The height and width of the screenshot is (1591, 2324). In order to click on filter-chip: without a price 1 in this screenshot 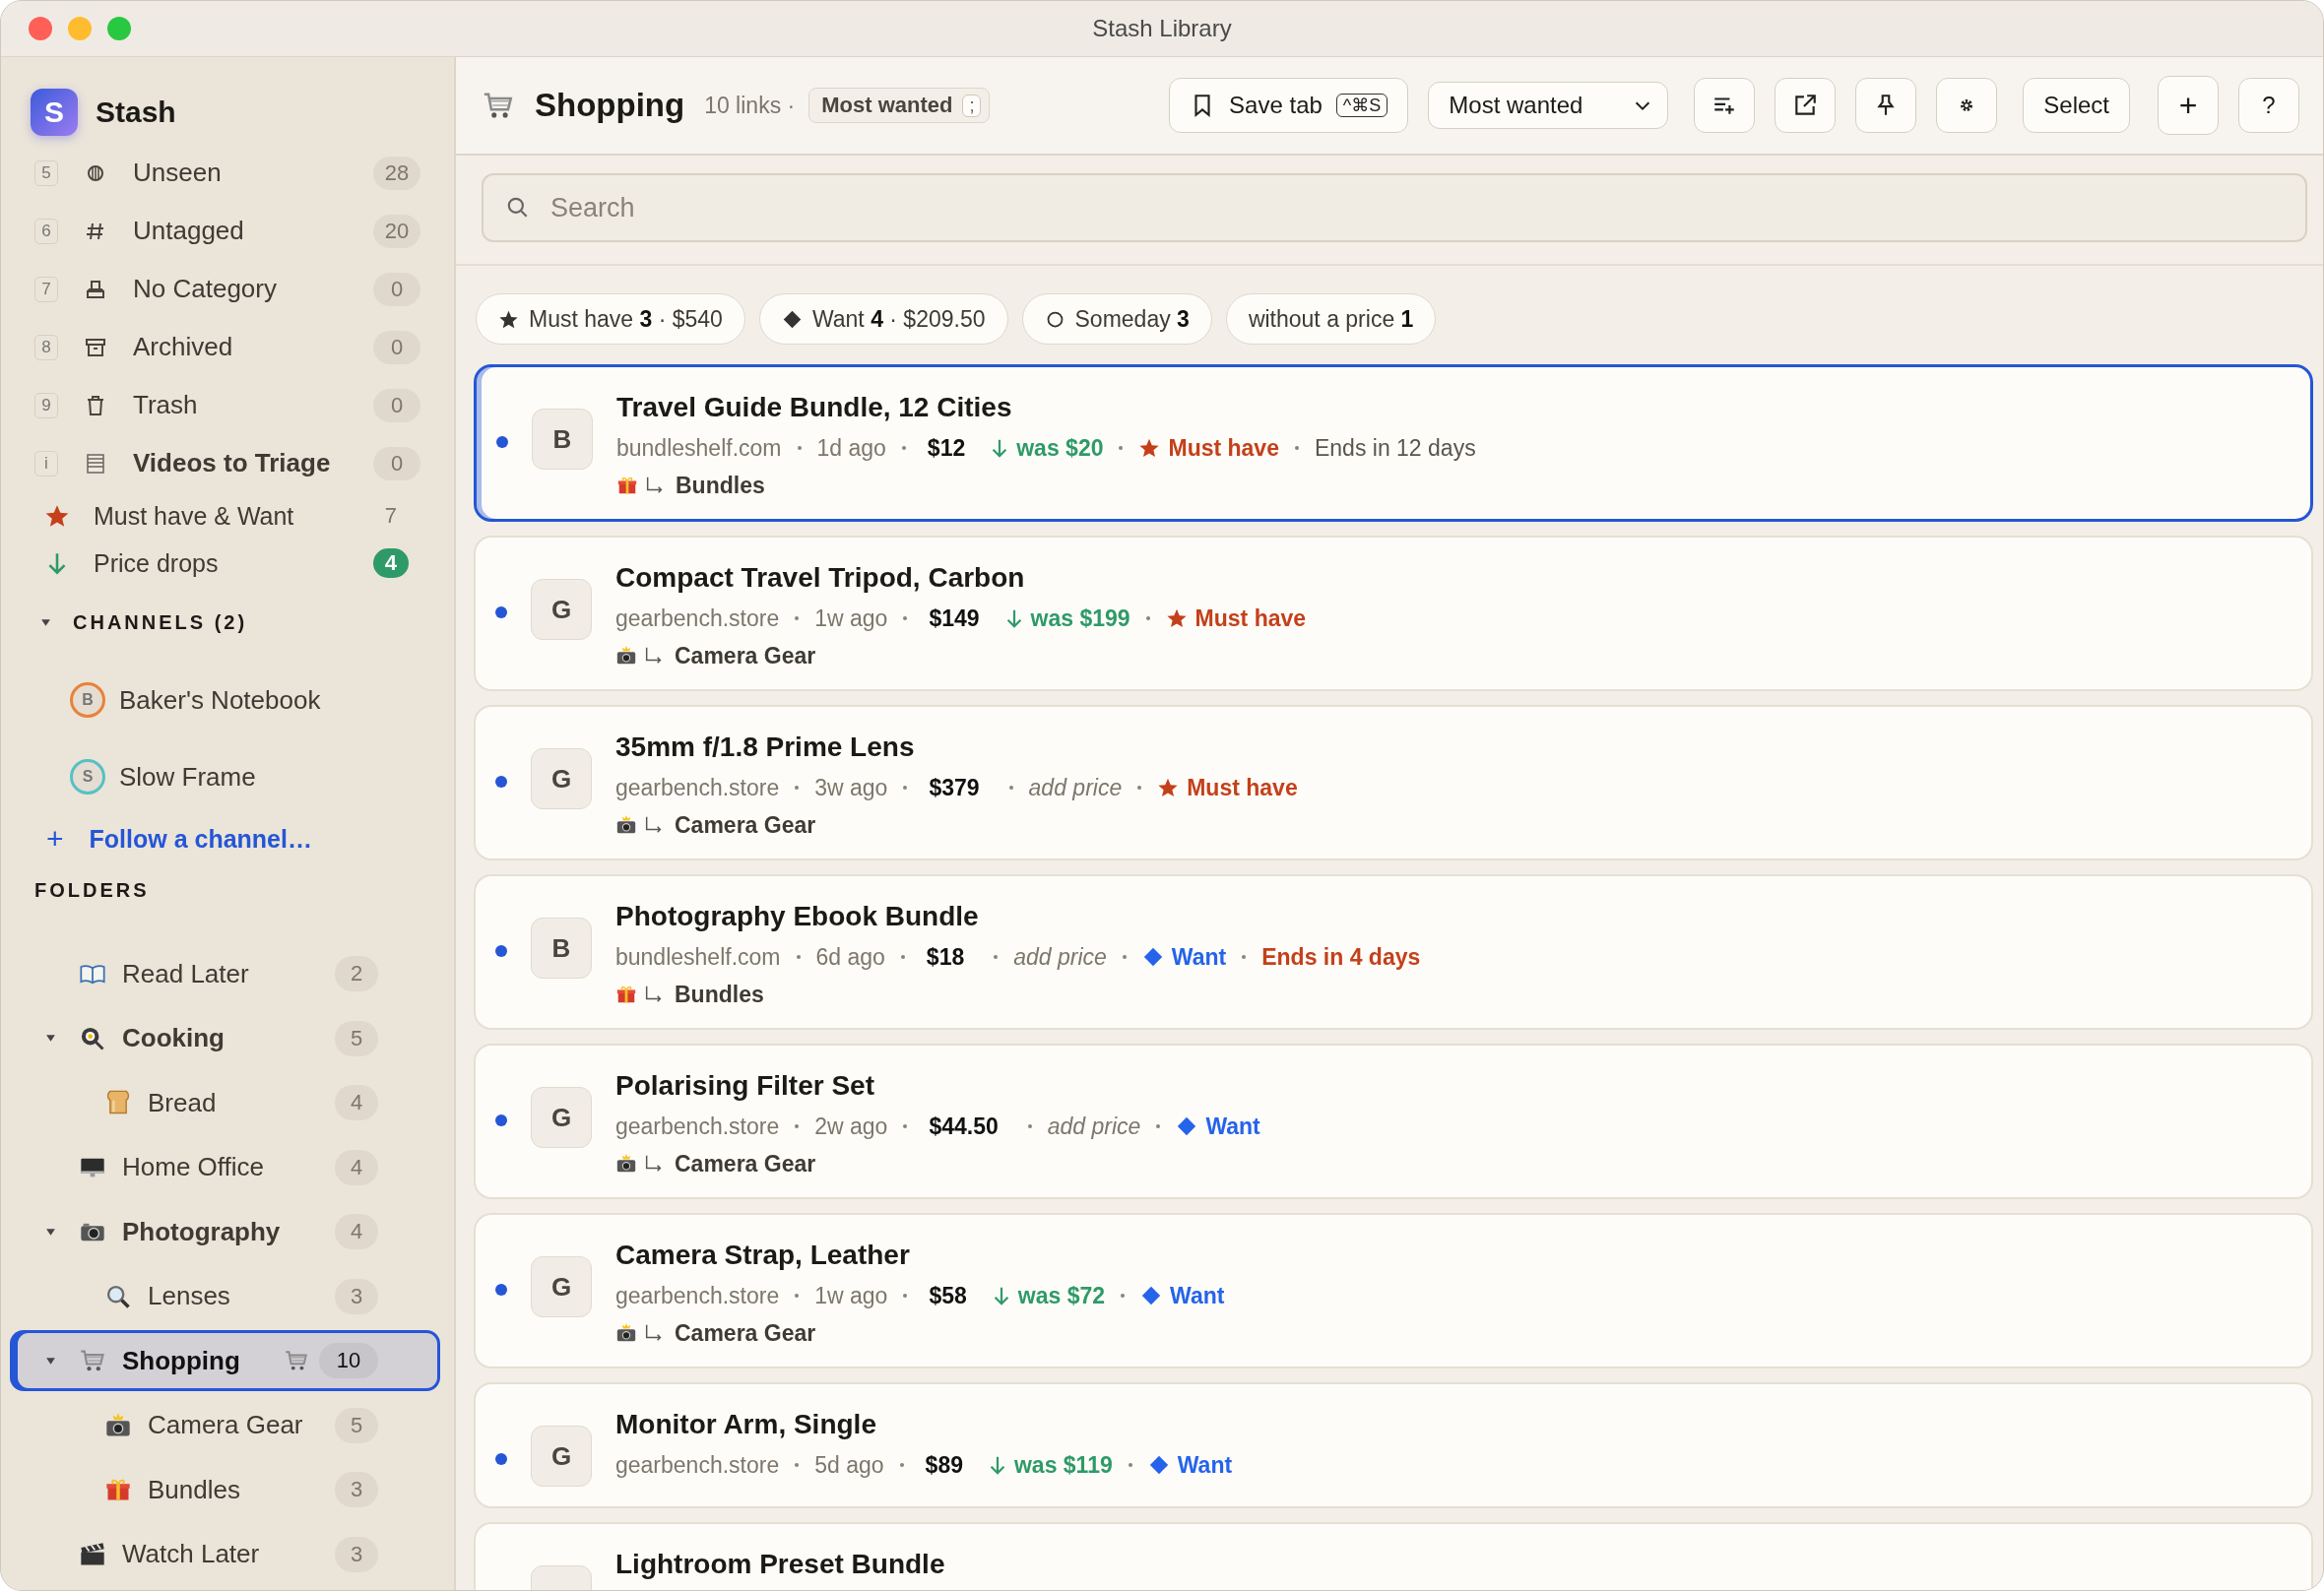, I will do `click(1331, 319)`.